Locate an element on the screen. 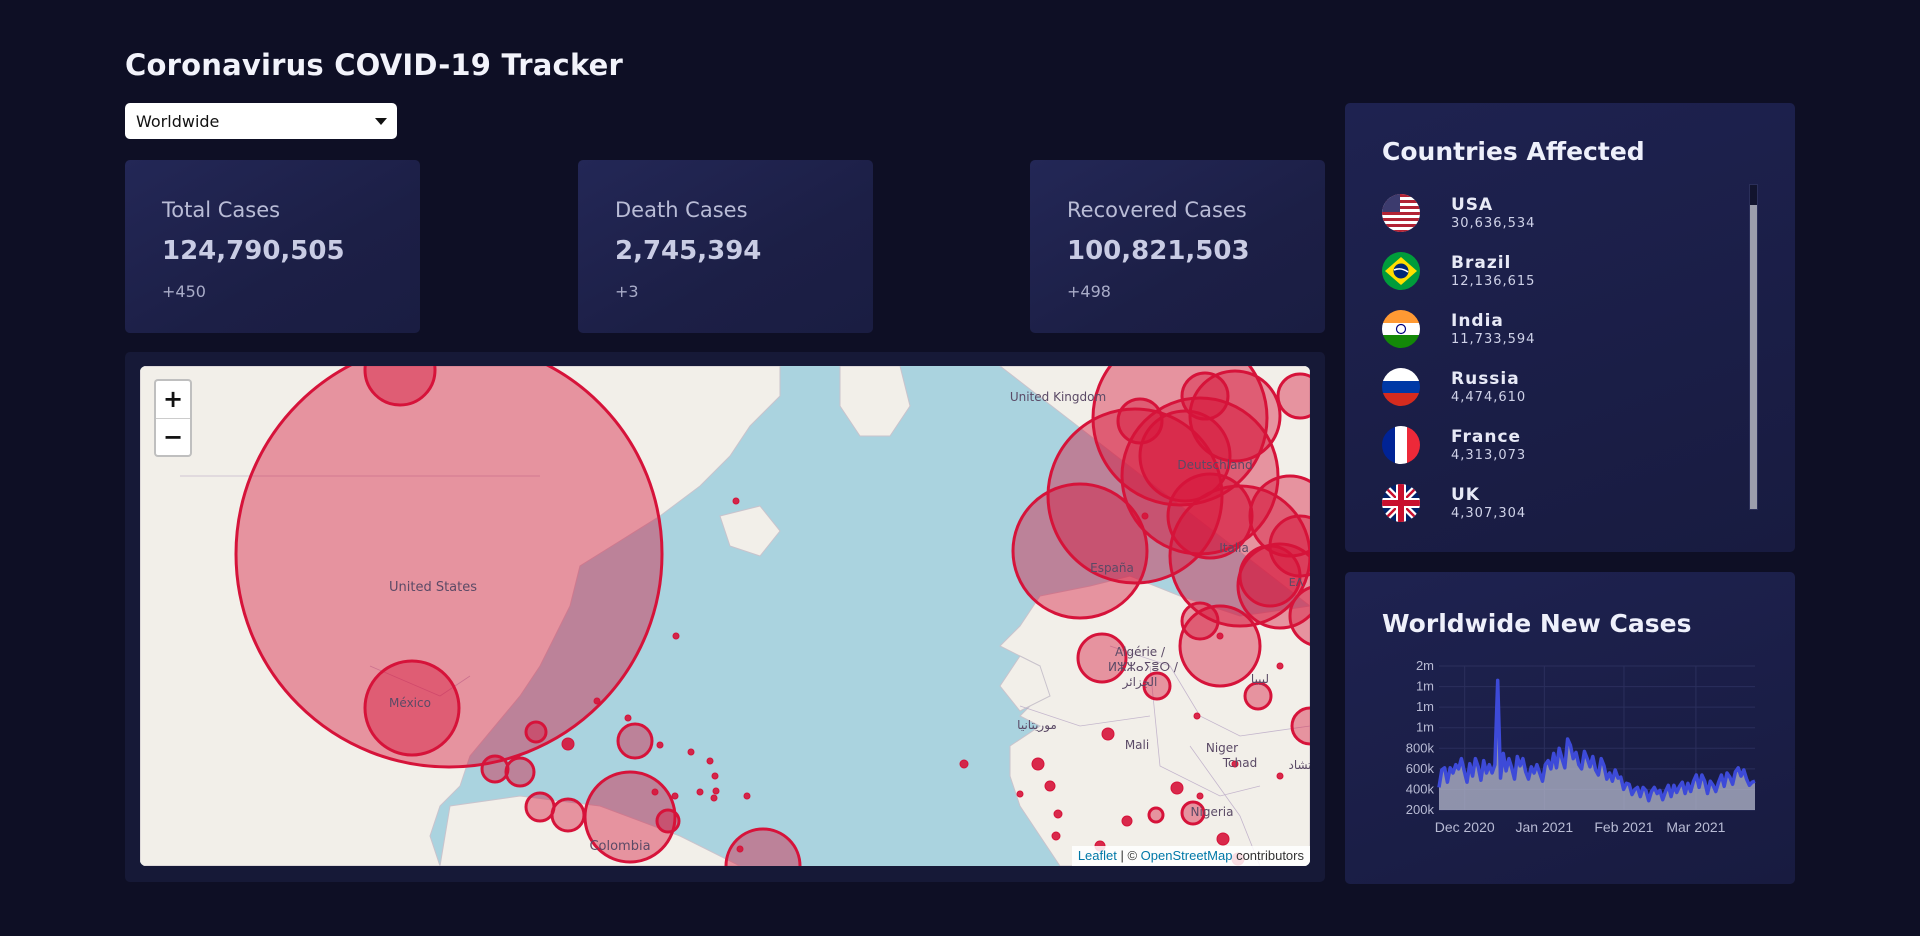 Image resolution: width=1920 pixels, height=936 pixels. dot-grenada is located at coordinates (700, 792).